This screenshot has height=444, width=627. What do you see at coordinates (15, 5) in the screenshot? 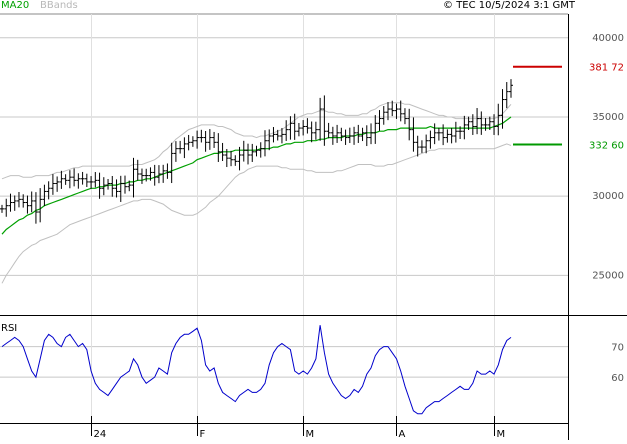
I see `legend-ma20: MA20` at bounding box center [15, 5].